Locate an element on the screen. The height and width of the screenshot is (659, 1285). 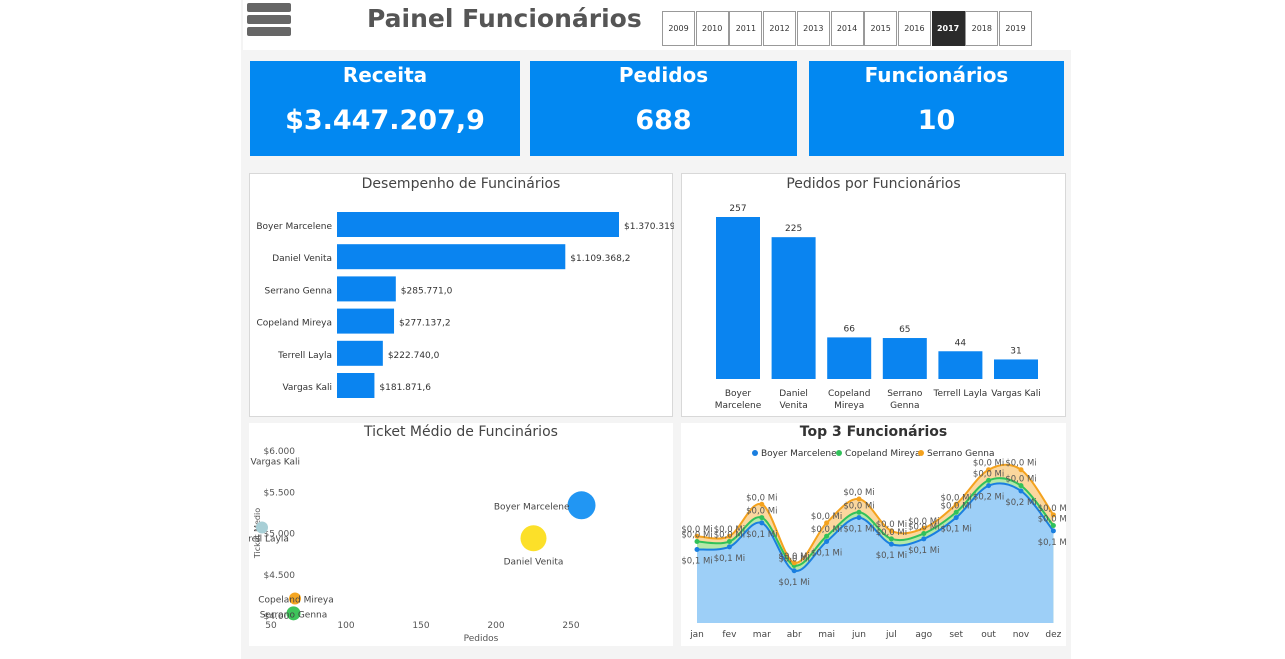
year-button-2013: 2013 is located at coordinates (813, 28).